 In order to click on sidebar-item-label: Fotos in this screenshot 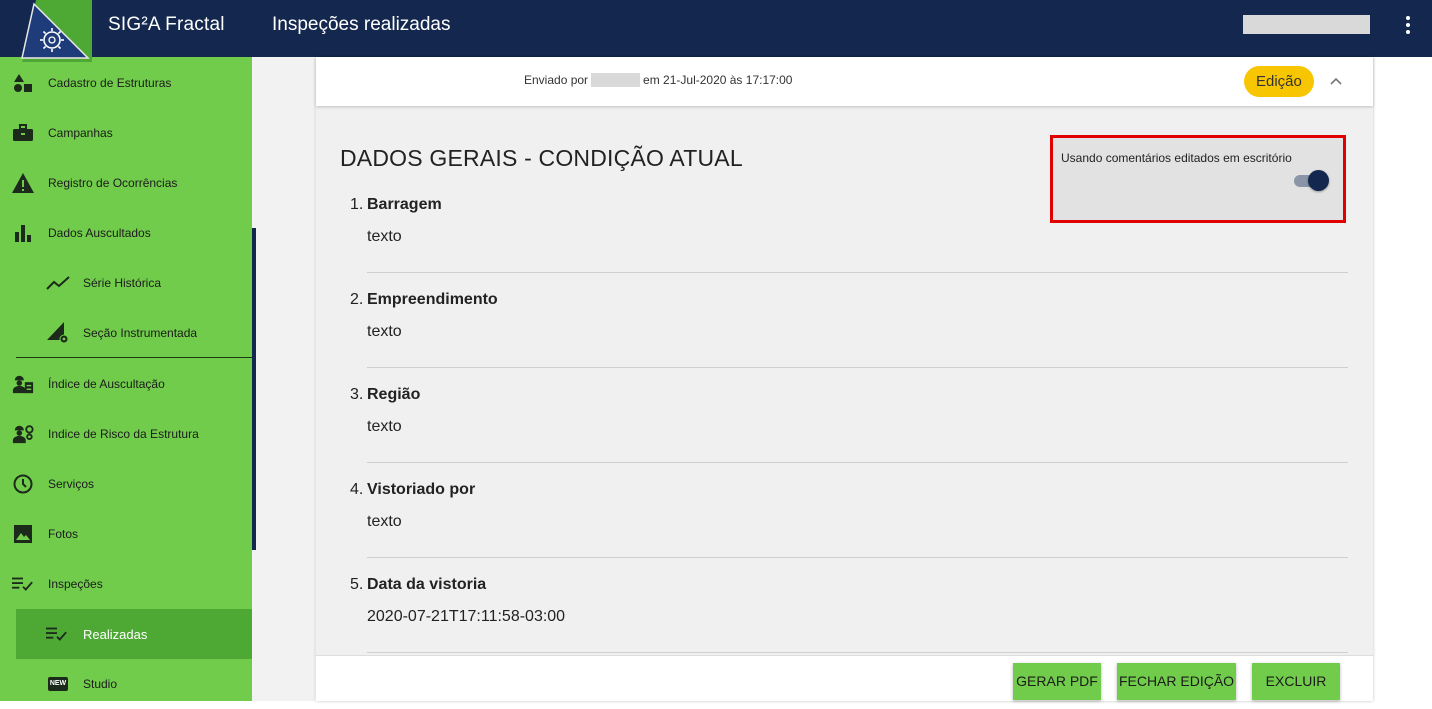, I will do `click(63, 534)`.